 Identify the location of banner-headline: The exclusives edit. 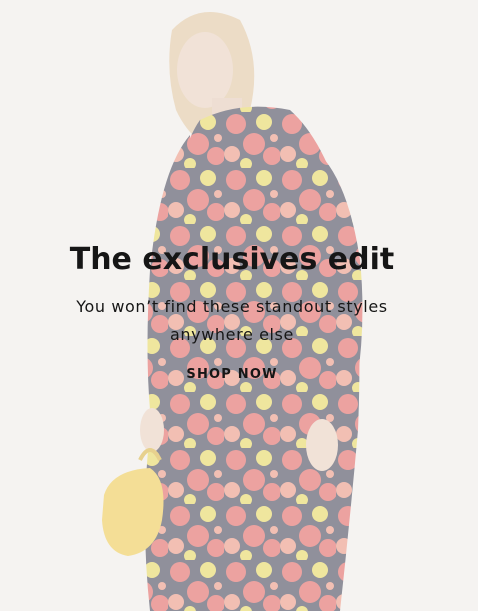
(232, 259).